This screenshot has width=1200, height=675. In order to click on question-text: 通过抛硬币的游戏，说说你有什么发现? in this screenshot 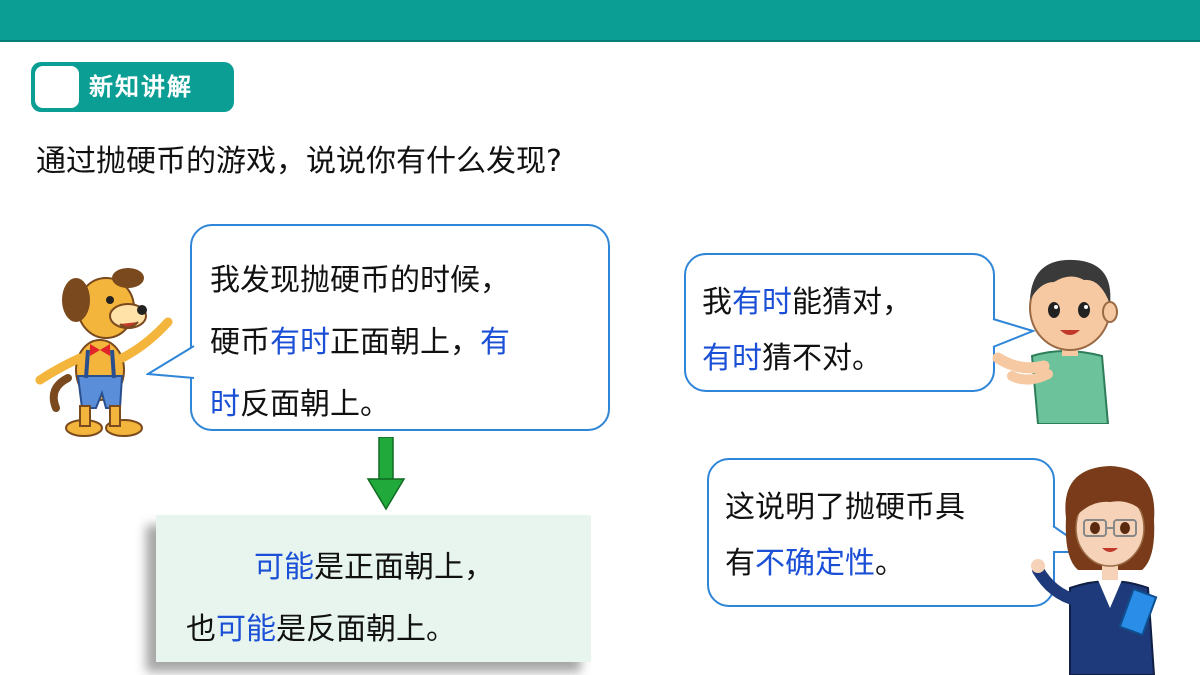, I will do `click(299, 161)`.